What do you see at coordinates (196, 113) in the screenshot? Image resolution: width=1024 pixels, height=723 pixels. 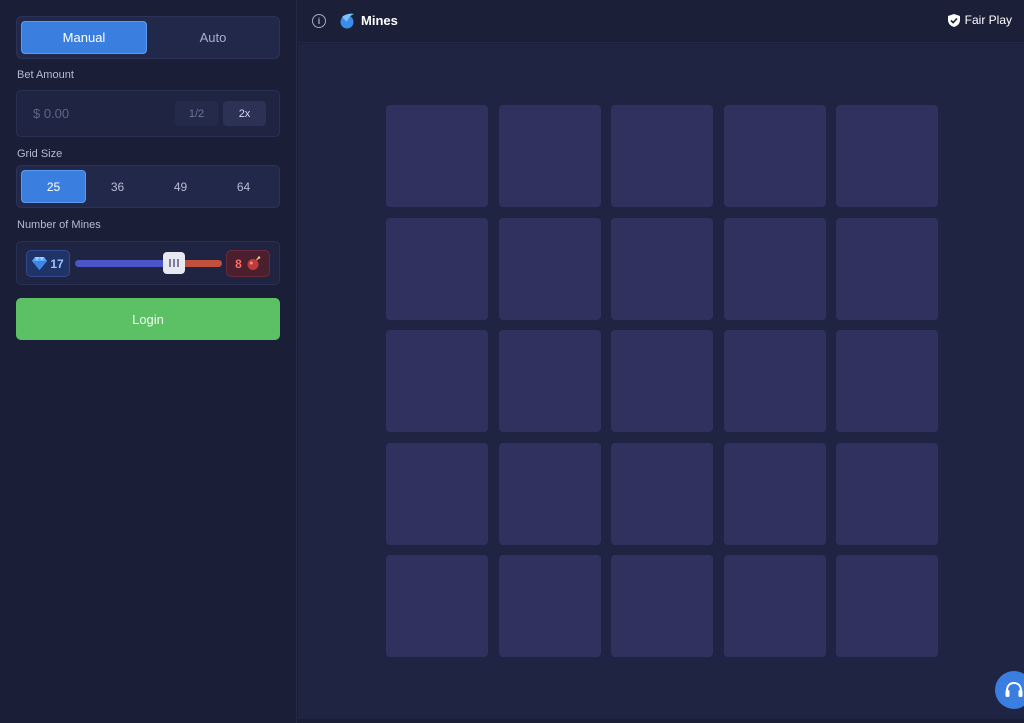 I see `half-bet-button: 1/2` at bounding box center [196, 113].